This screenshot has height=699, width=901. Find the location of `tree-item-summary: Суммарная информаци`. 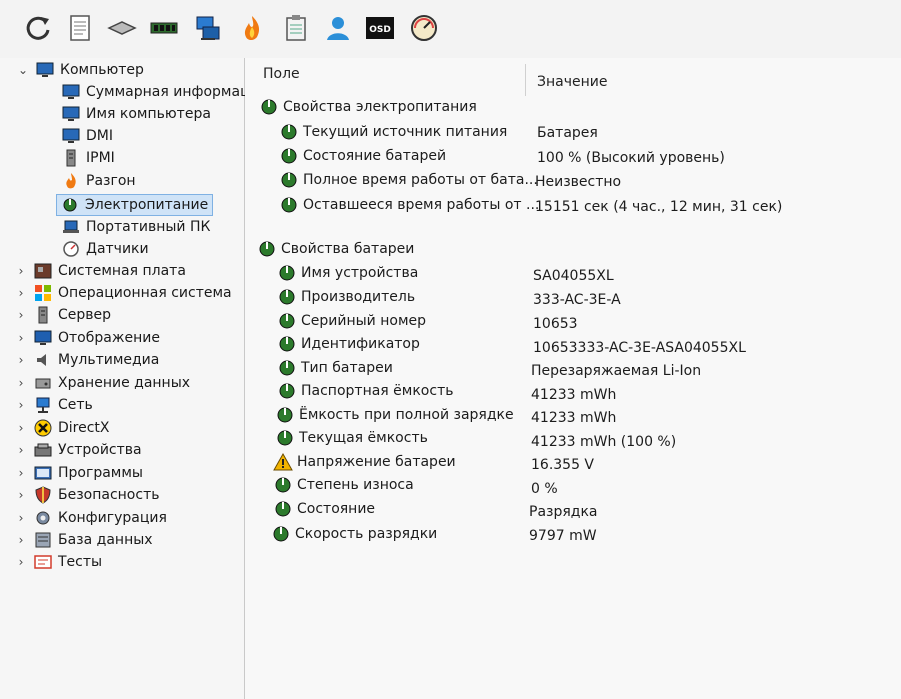

tree-item-summary: Суммарная информаци is located at coordinates (160, 92).